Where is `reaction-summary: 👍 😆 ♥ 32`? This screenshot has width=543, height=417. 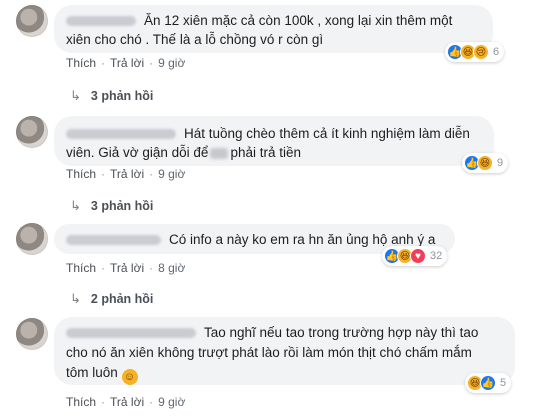
reaction-summary: 👍 😆 ♥ 32 is located at coordinates (415, 256).